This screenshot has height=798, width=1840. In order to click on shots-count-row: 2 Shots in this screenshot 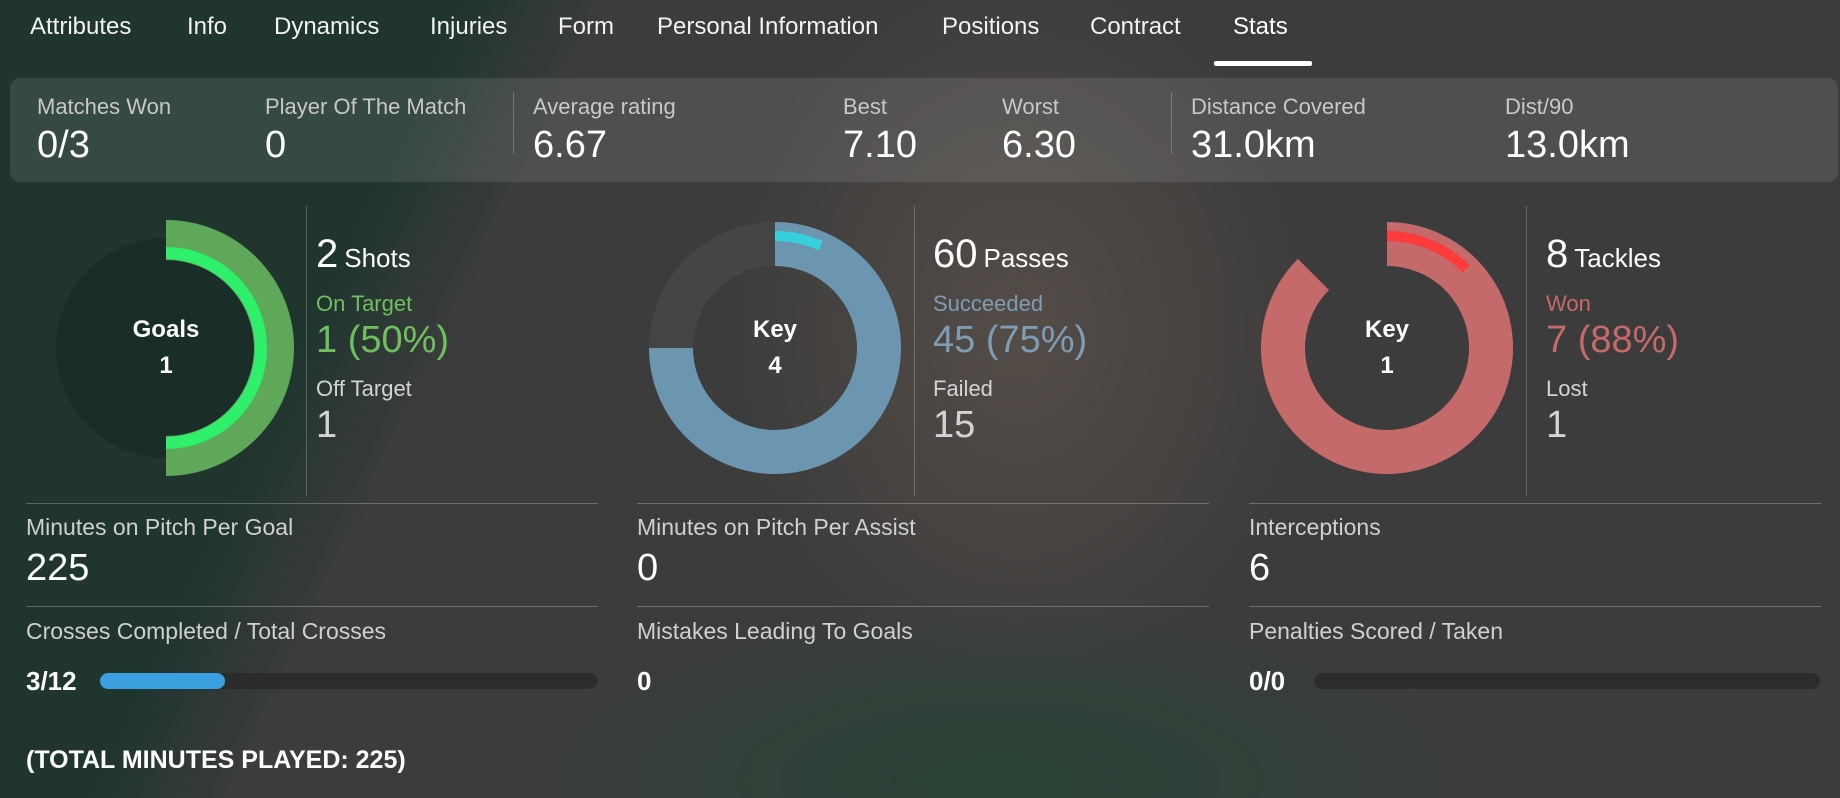, I will do `click(382, 254)`.